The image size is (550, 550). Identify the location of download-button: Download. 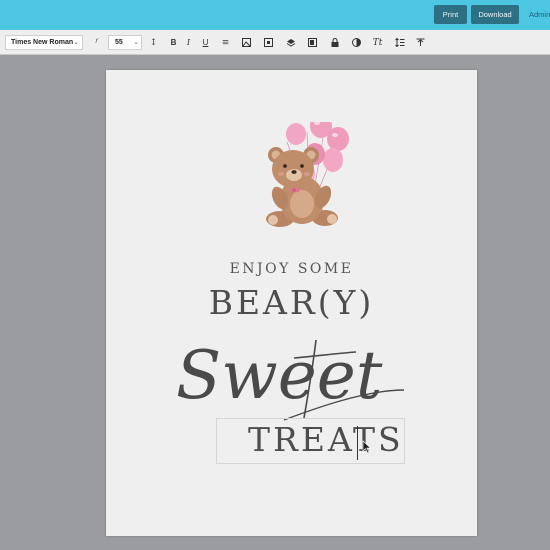
(495, 14).